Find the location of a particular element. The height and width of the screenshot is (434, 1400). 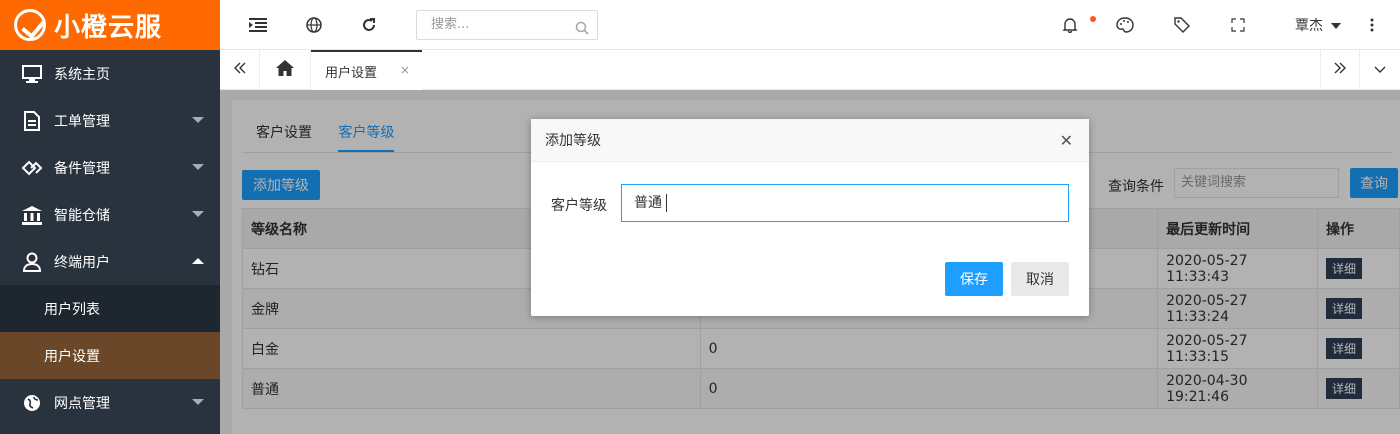

page-tabs-bar: 用户设置 × is located at coordinates (810, 70).